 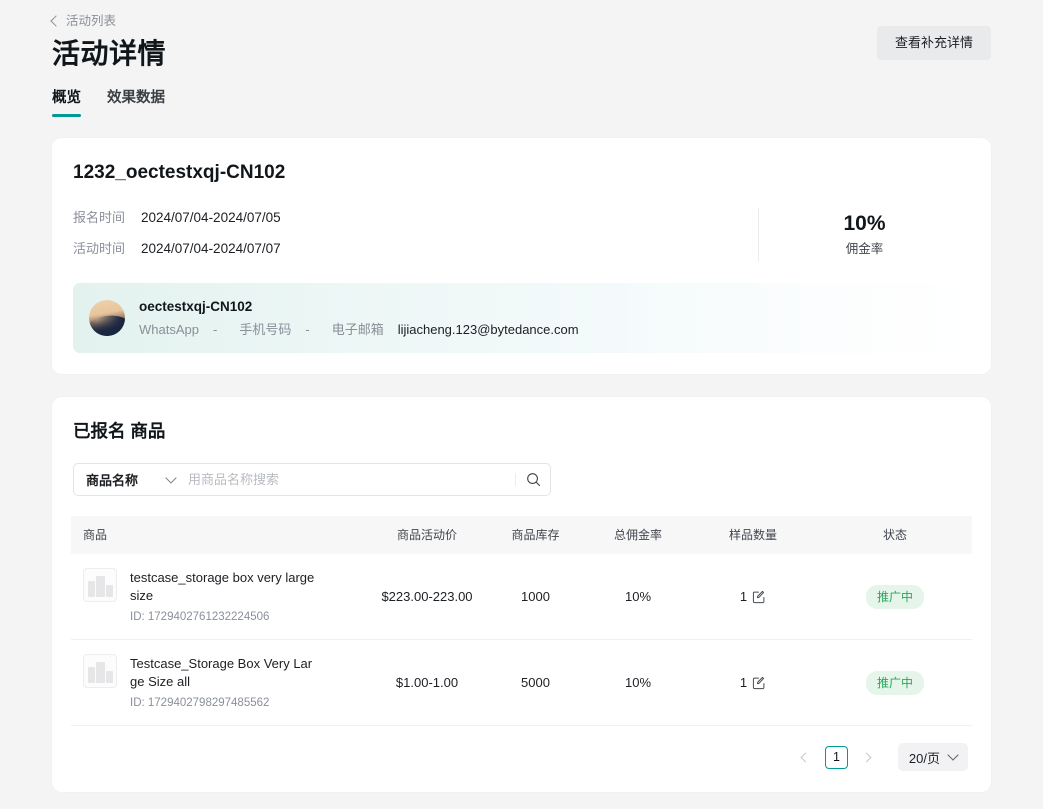 I want to click on product-search-bar: 商品名称, so click(x=312, y=479).